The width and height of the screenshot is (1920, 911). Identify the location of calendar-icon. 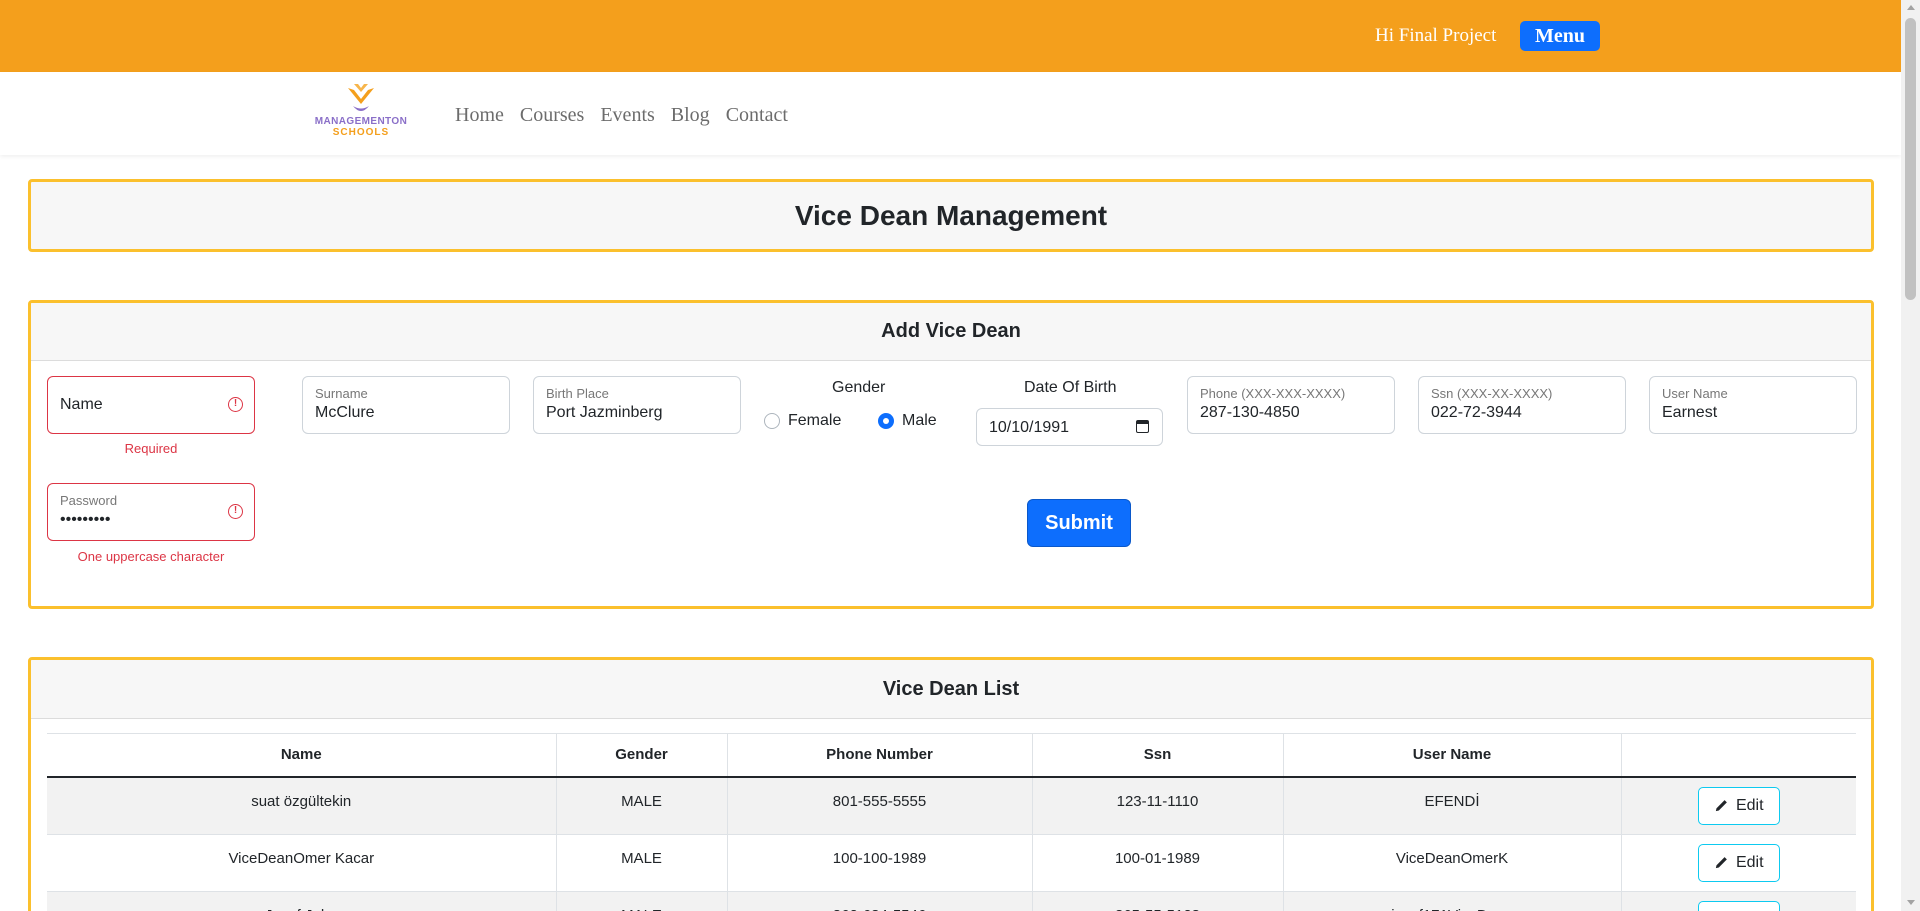
(1142, 426).